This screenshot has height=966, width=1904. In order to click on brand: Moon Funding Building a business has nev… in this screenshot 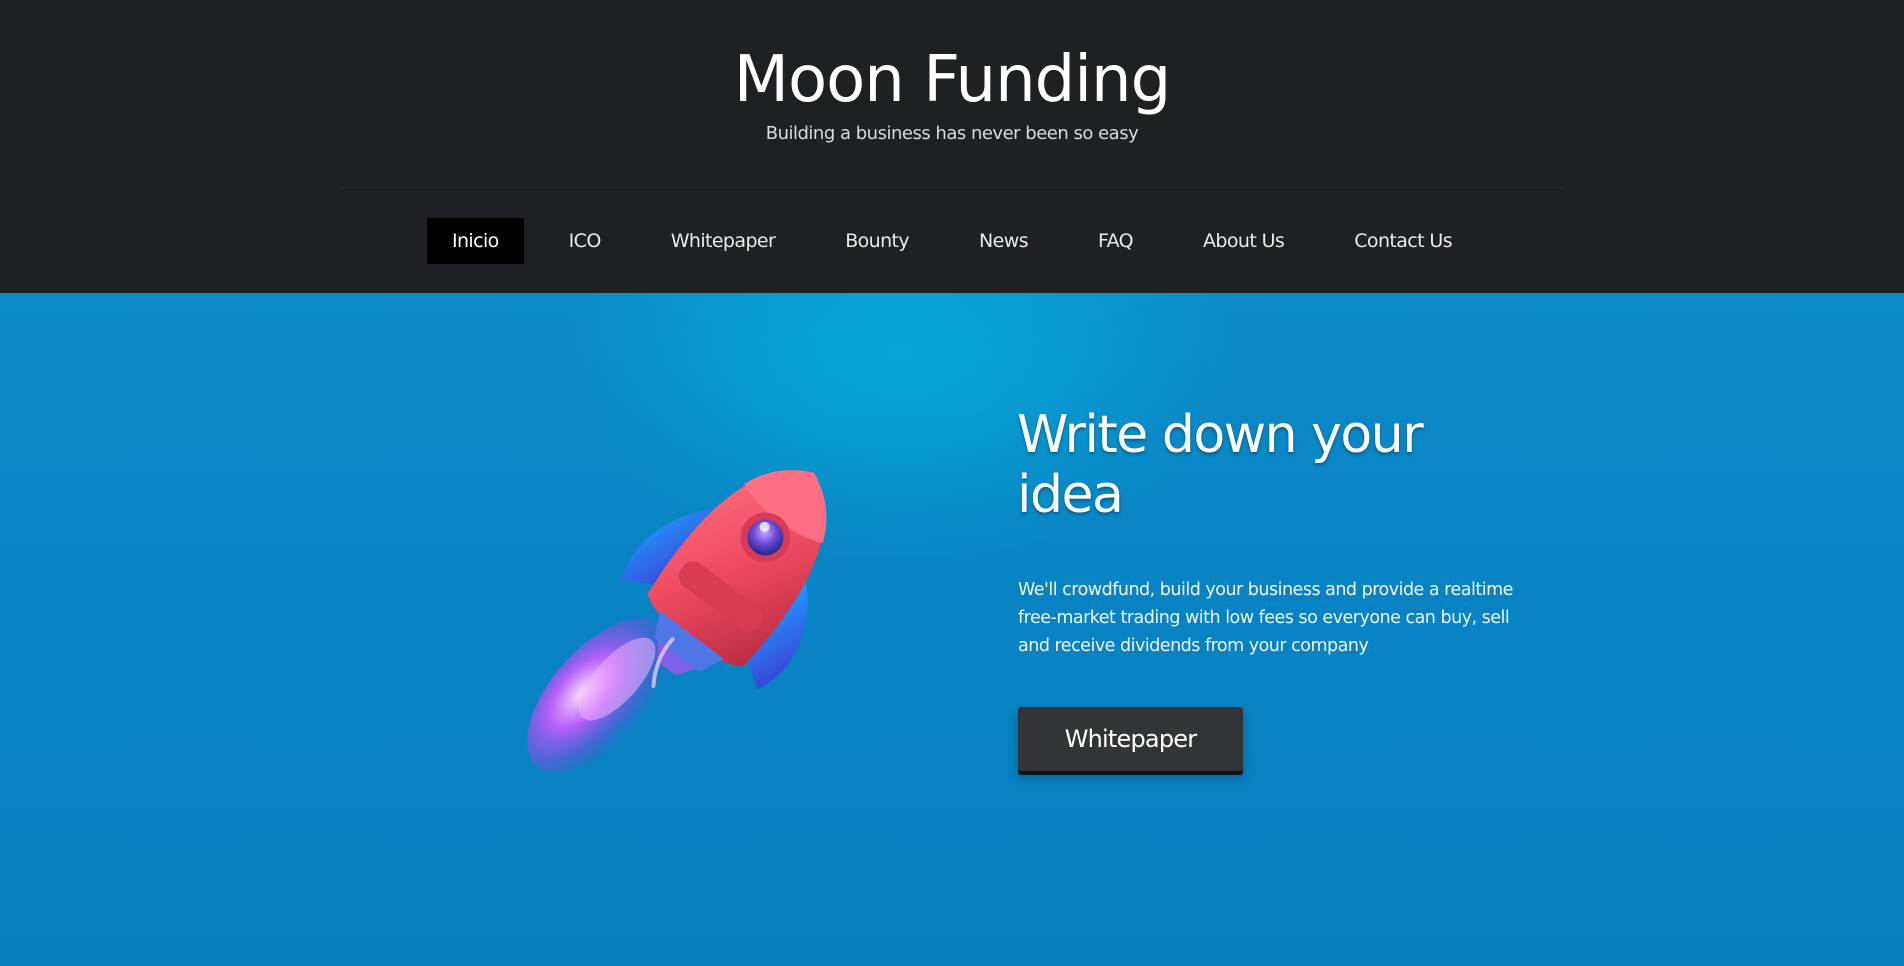, I will do `click(952, 92)`.